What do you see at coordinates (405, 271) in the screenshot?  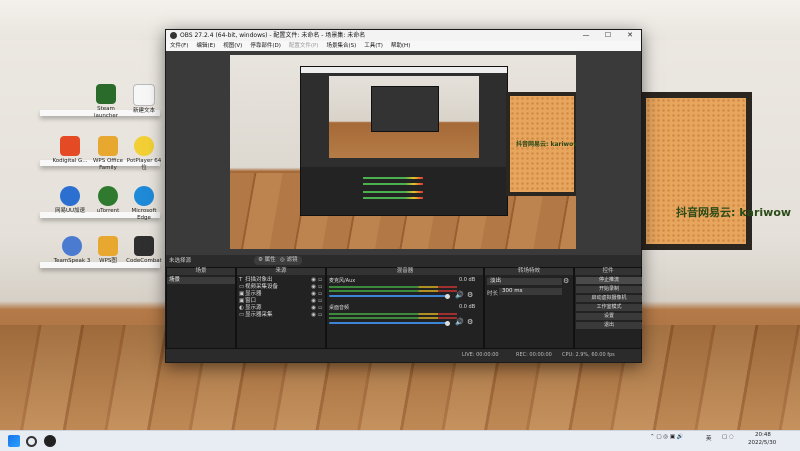 I see `mixer-dock-title: 混音器` at bounding box center [405, 271].